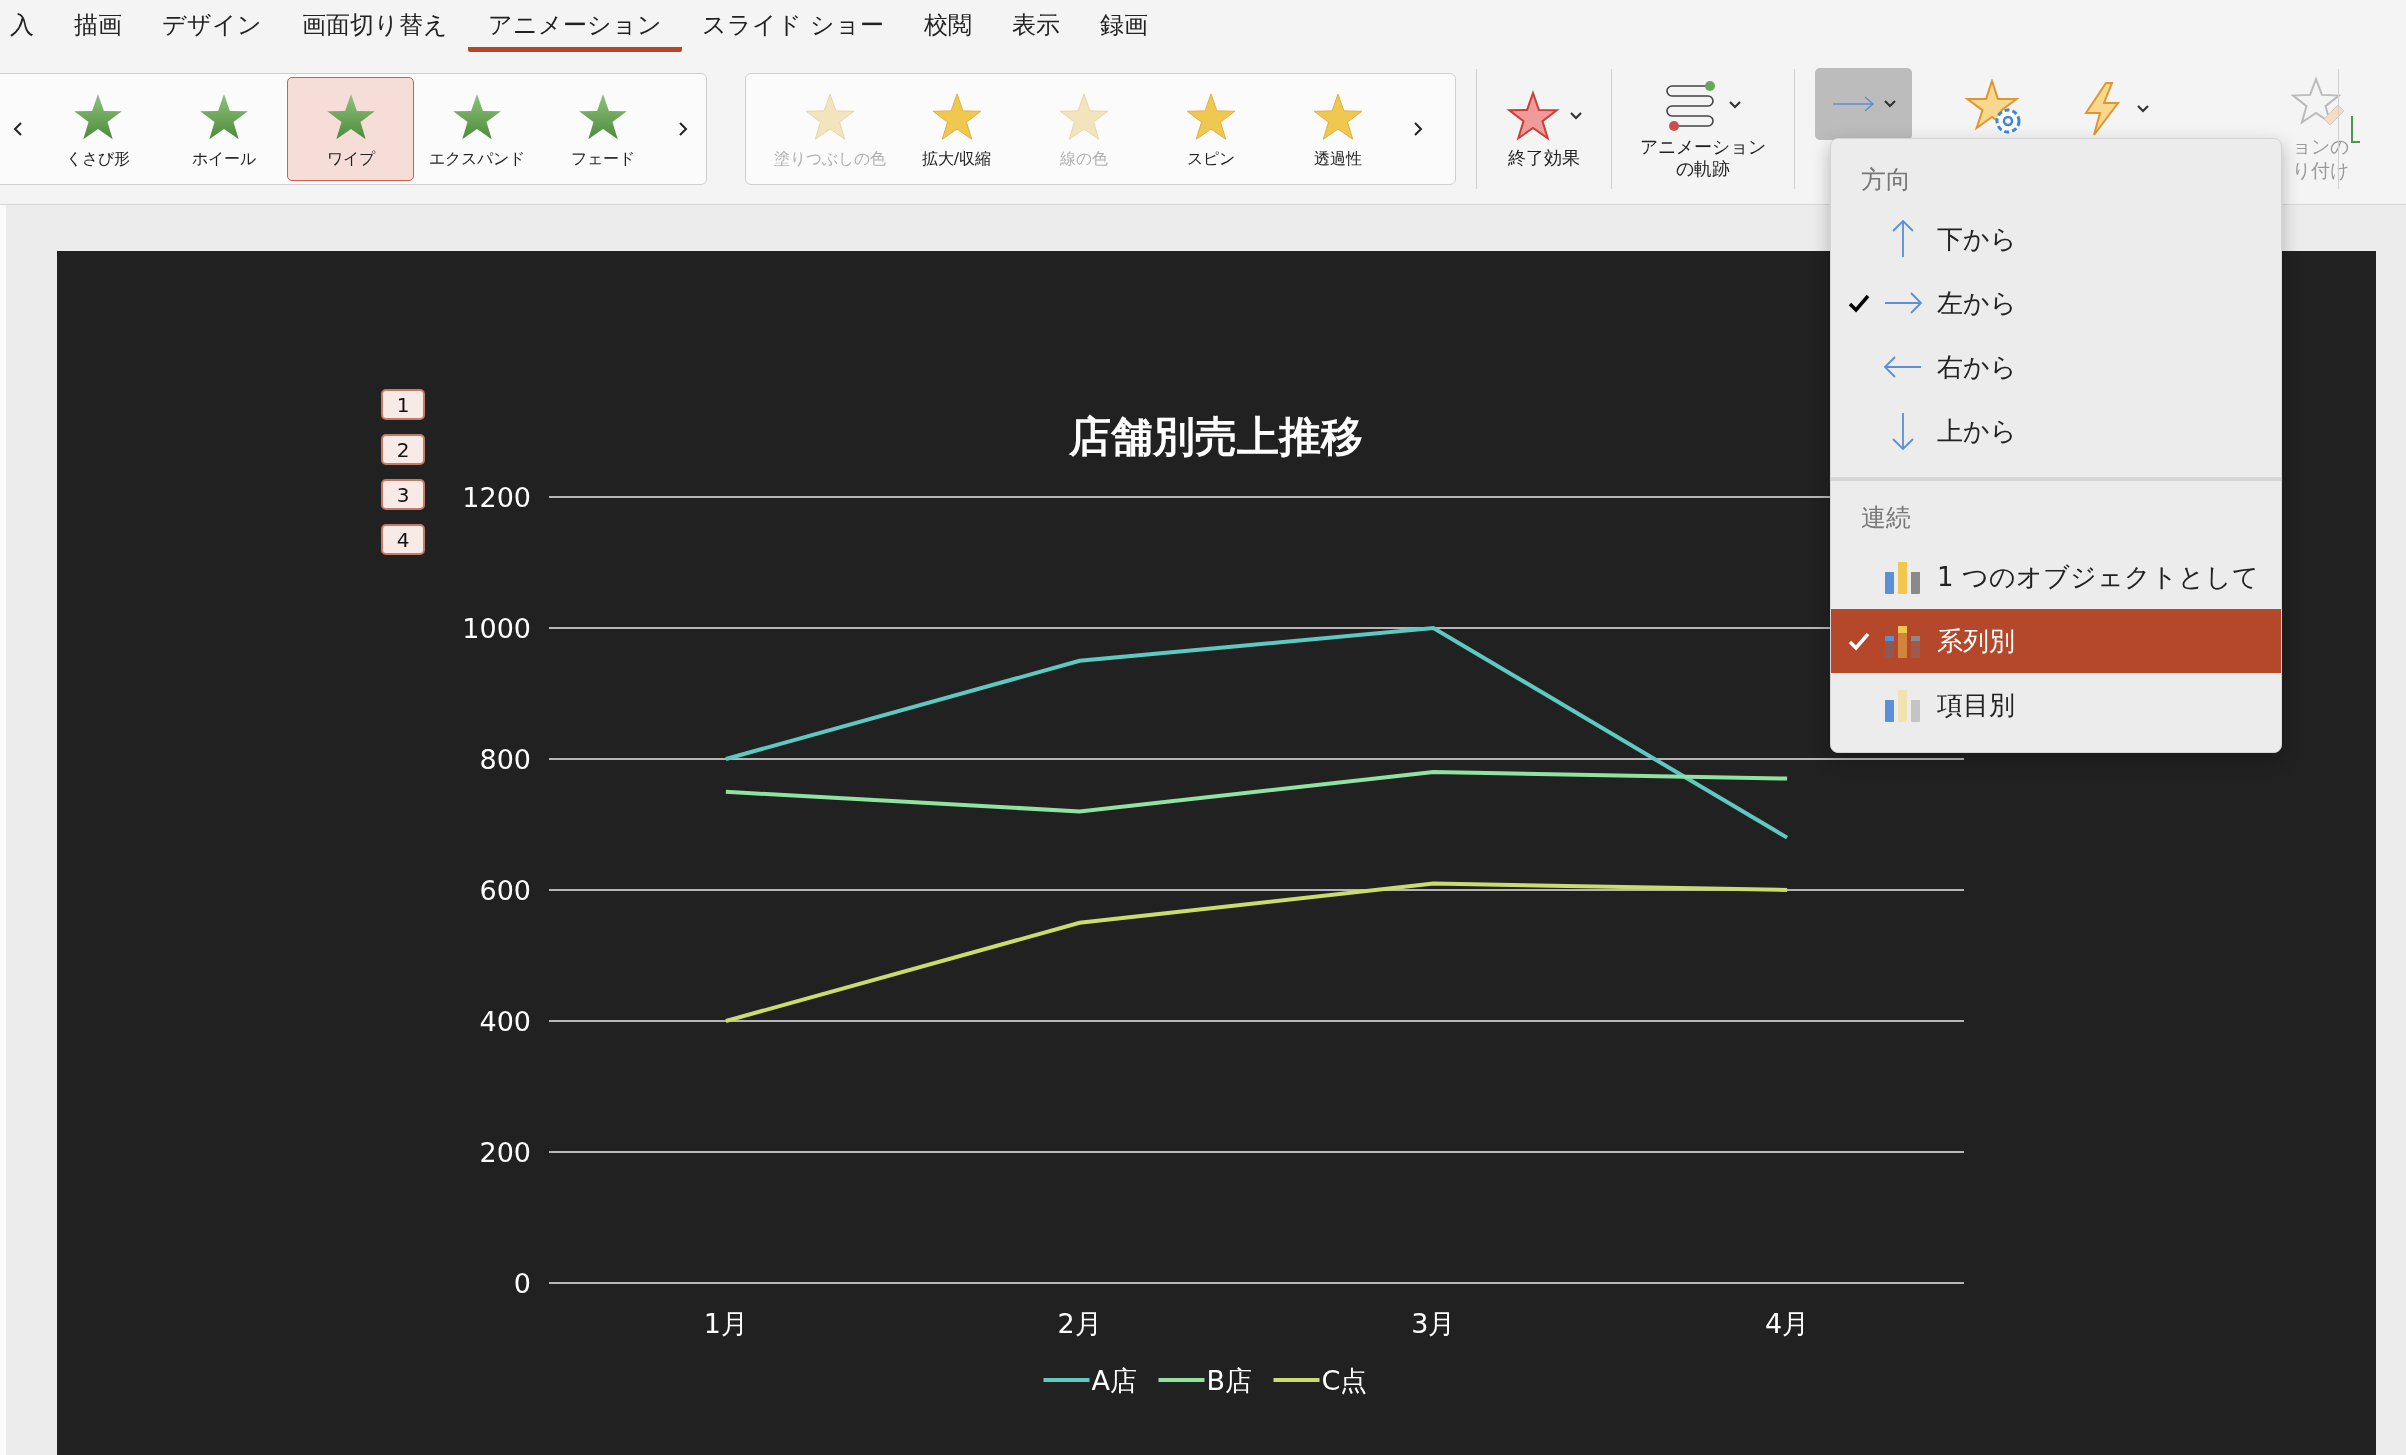  I want to click on ribbon-tab: アニメーション, so click(575, 26).